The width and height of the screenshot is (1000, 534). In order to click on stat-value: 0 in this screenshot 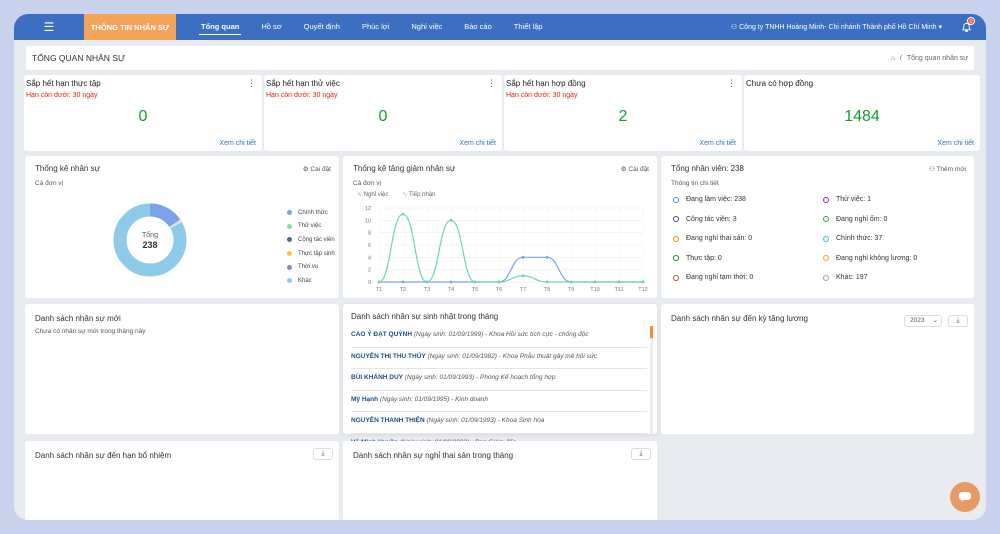, I will do `click(143, 116)`.